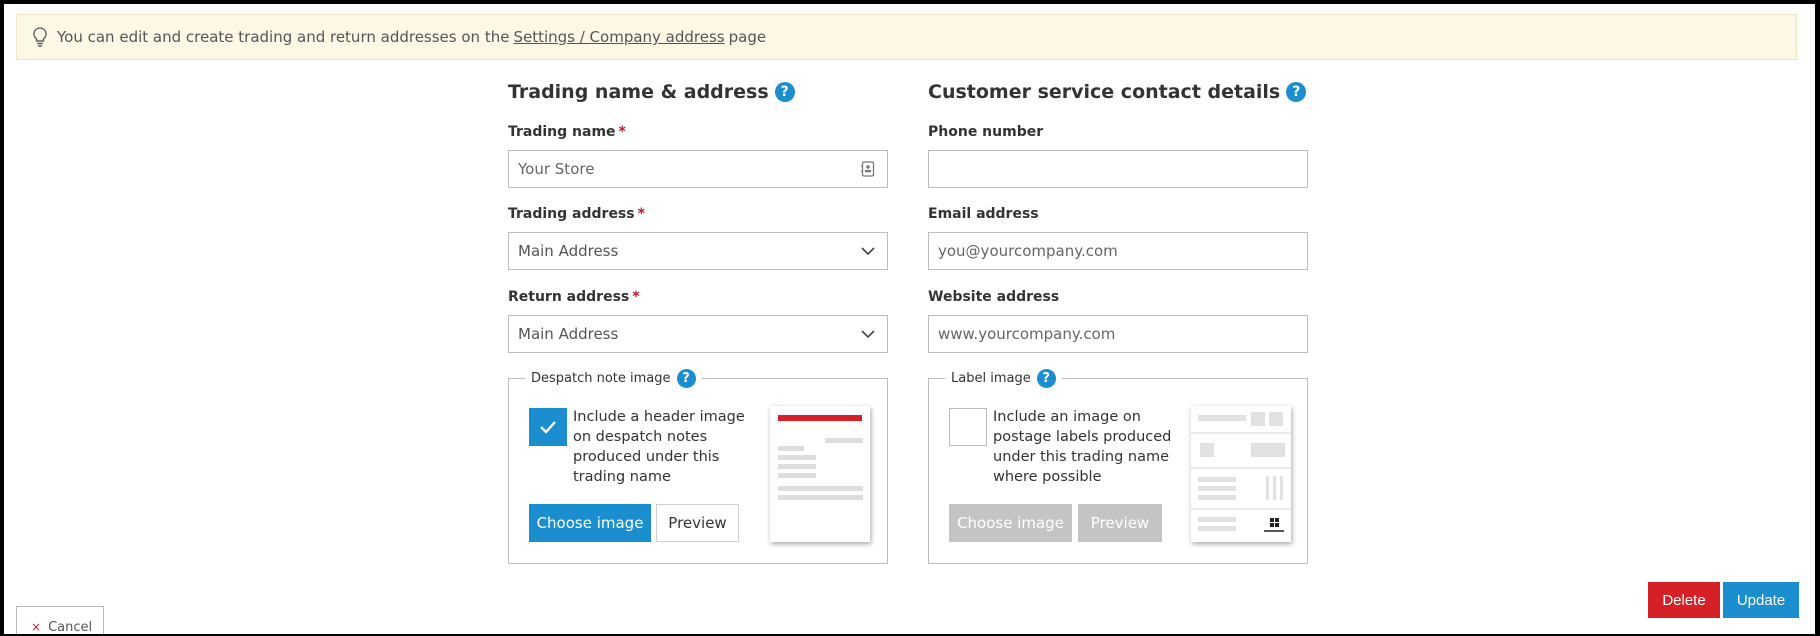  What do you see at coordinates (983, 214) in the screenshot?
I see `email-label: Email address` at bounding box center [983, 214].